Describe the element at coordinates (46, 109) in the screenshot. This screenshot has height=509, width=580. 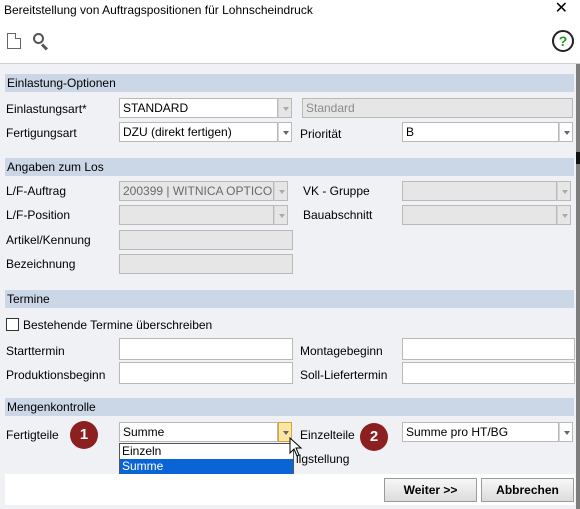
I see `einlastungsart-label: Einlastungsart*` at that location.